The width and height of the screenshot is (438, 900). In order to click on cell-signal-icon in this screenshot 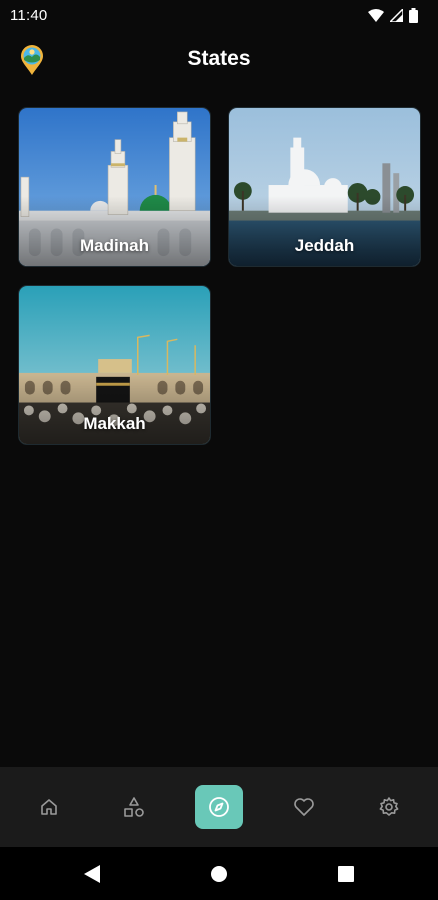, I will do `click(396, 15)`.